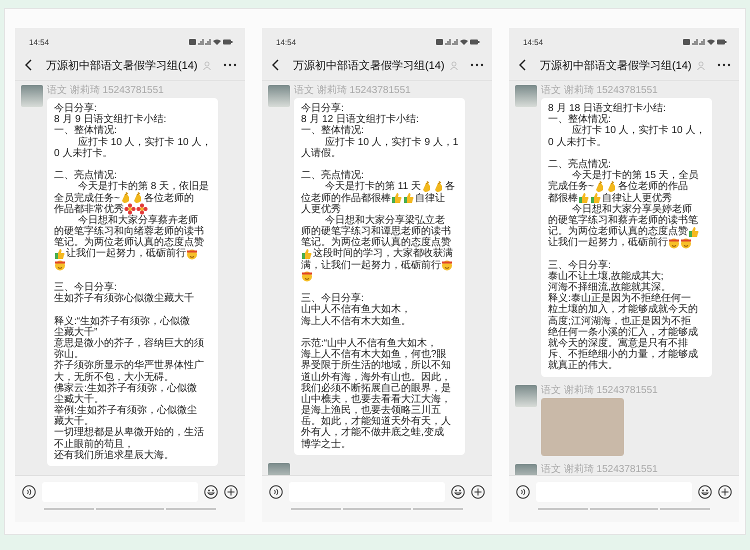  Describe the element at coordinates (619, 321) in the screenshot. I see `message-text: 高度;江河湖海，也正是因为不拒` at that location.